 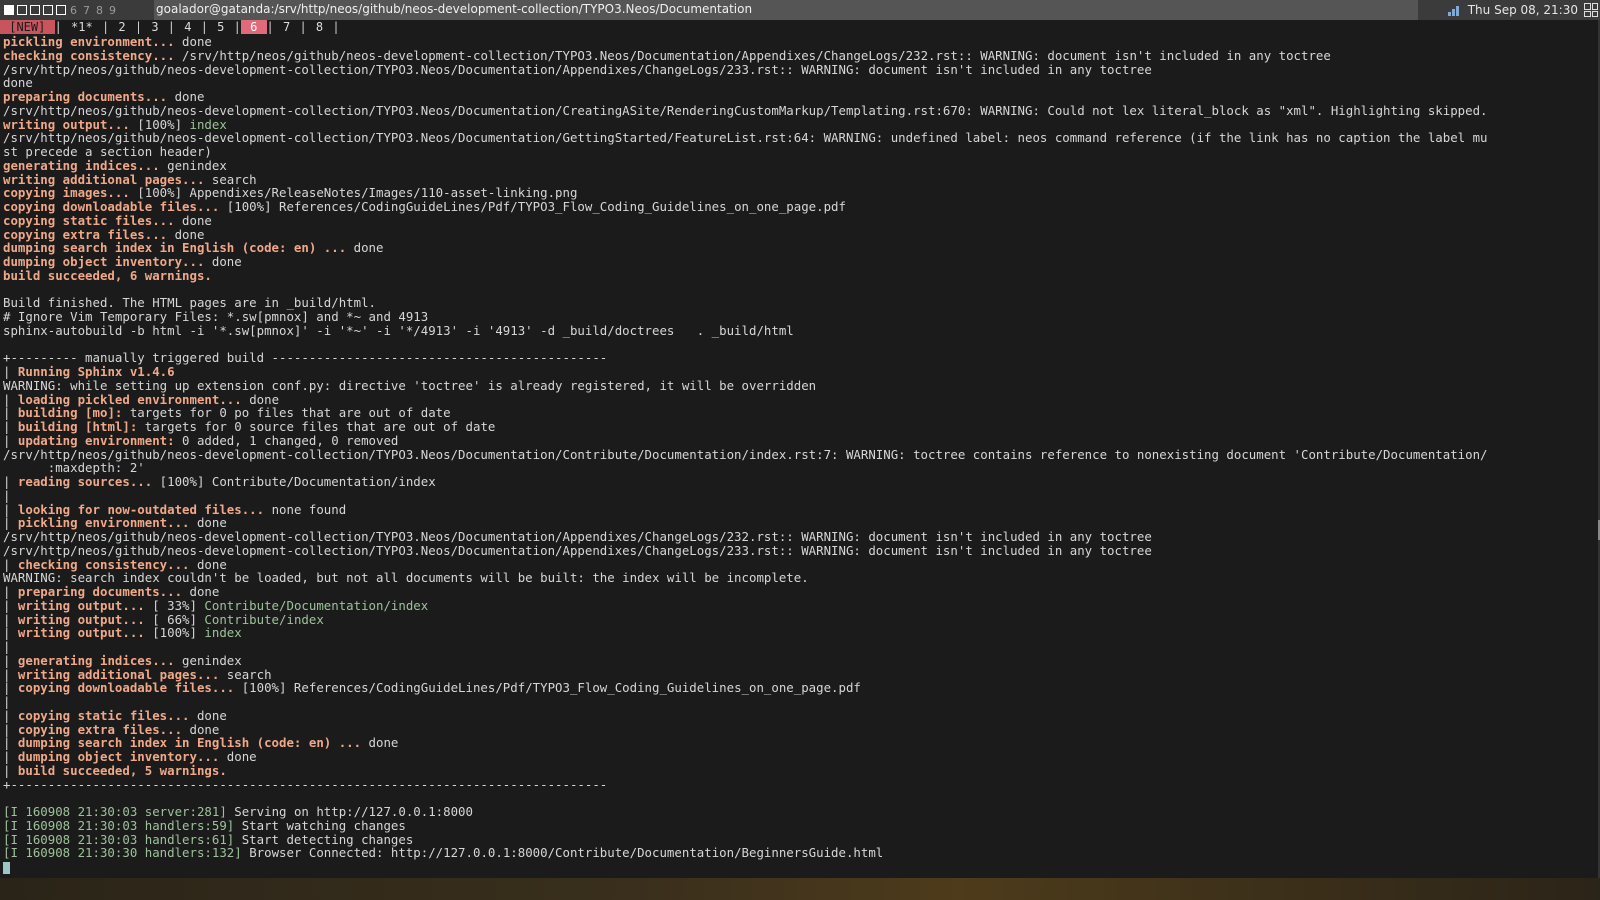 What do you see at coordinates (800, 889) in the screenshot?
I see `desktop-bottom-strip` at bounding box center [800, 889].